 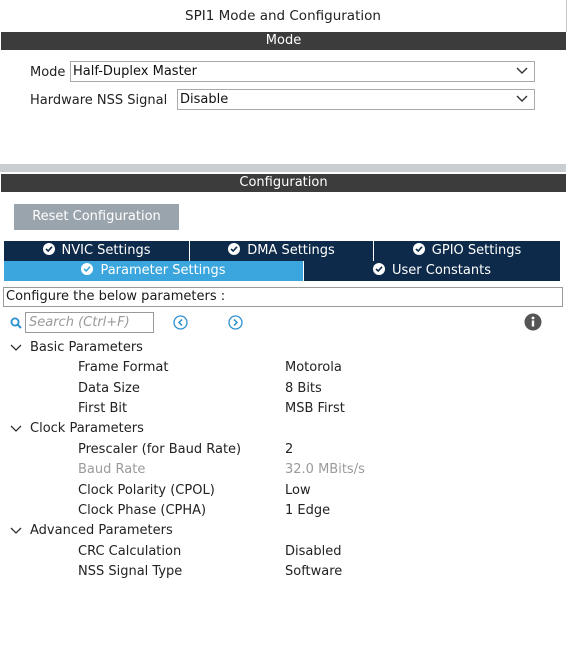 I want to click on group-advanced-parameters: Advanced Parameters, so click(x=101, y=531).